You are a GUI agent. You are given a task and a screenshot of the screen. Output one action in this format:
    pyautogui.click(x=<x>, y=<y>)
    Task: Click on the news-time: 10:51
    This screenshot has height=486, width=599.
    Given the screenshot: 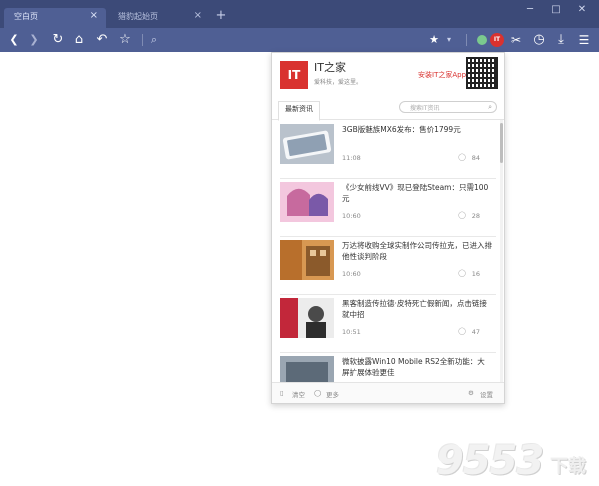 What is the action you would take?
    pyautogui.click(x=351, y=332)
    